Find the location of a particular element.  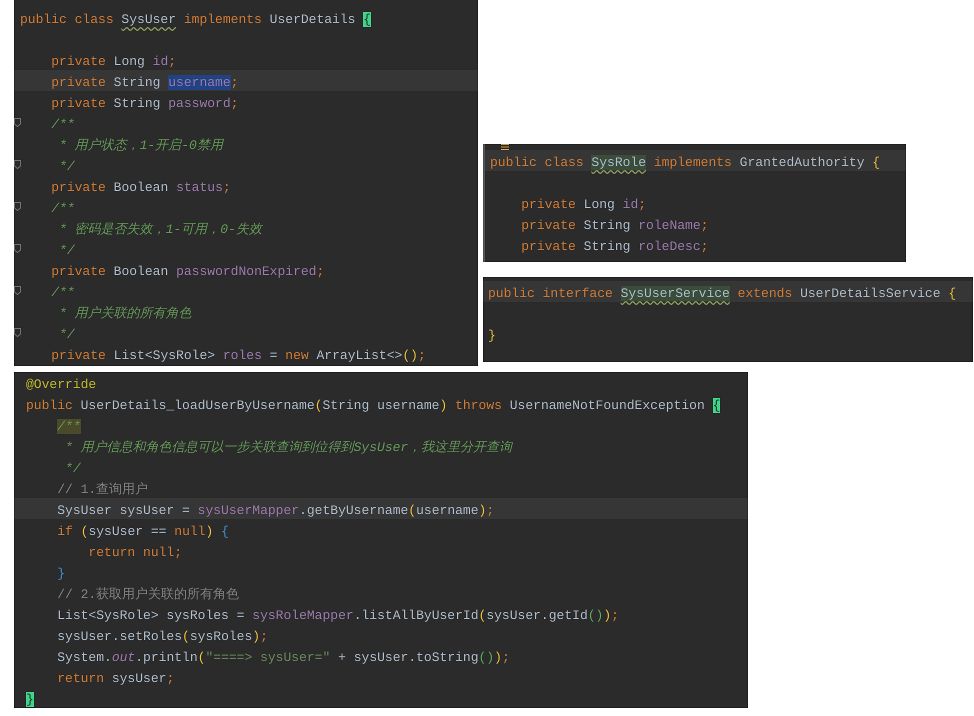

code-line: sysUser.setRoles(sysRoles); is located at coordinates (162, 637).